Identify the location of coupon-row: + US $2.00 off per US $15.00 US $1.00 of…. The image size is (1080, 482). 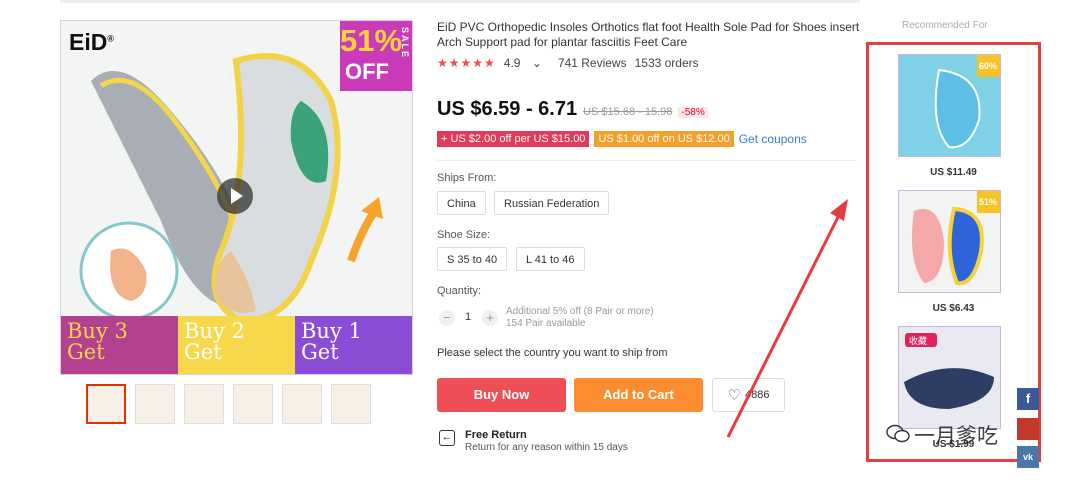
(622, 139).